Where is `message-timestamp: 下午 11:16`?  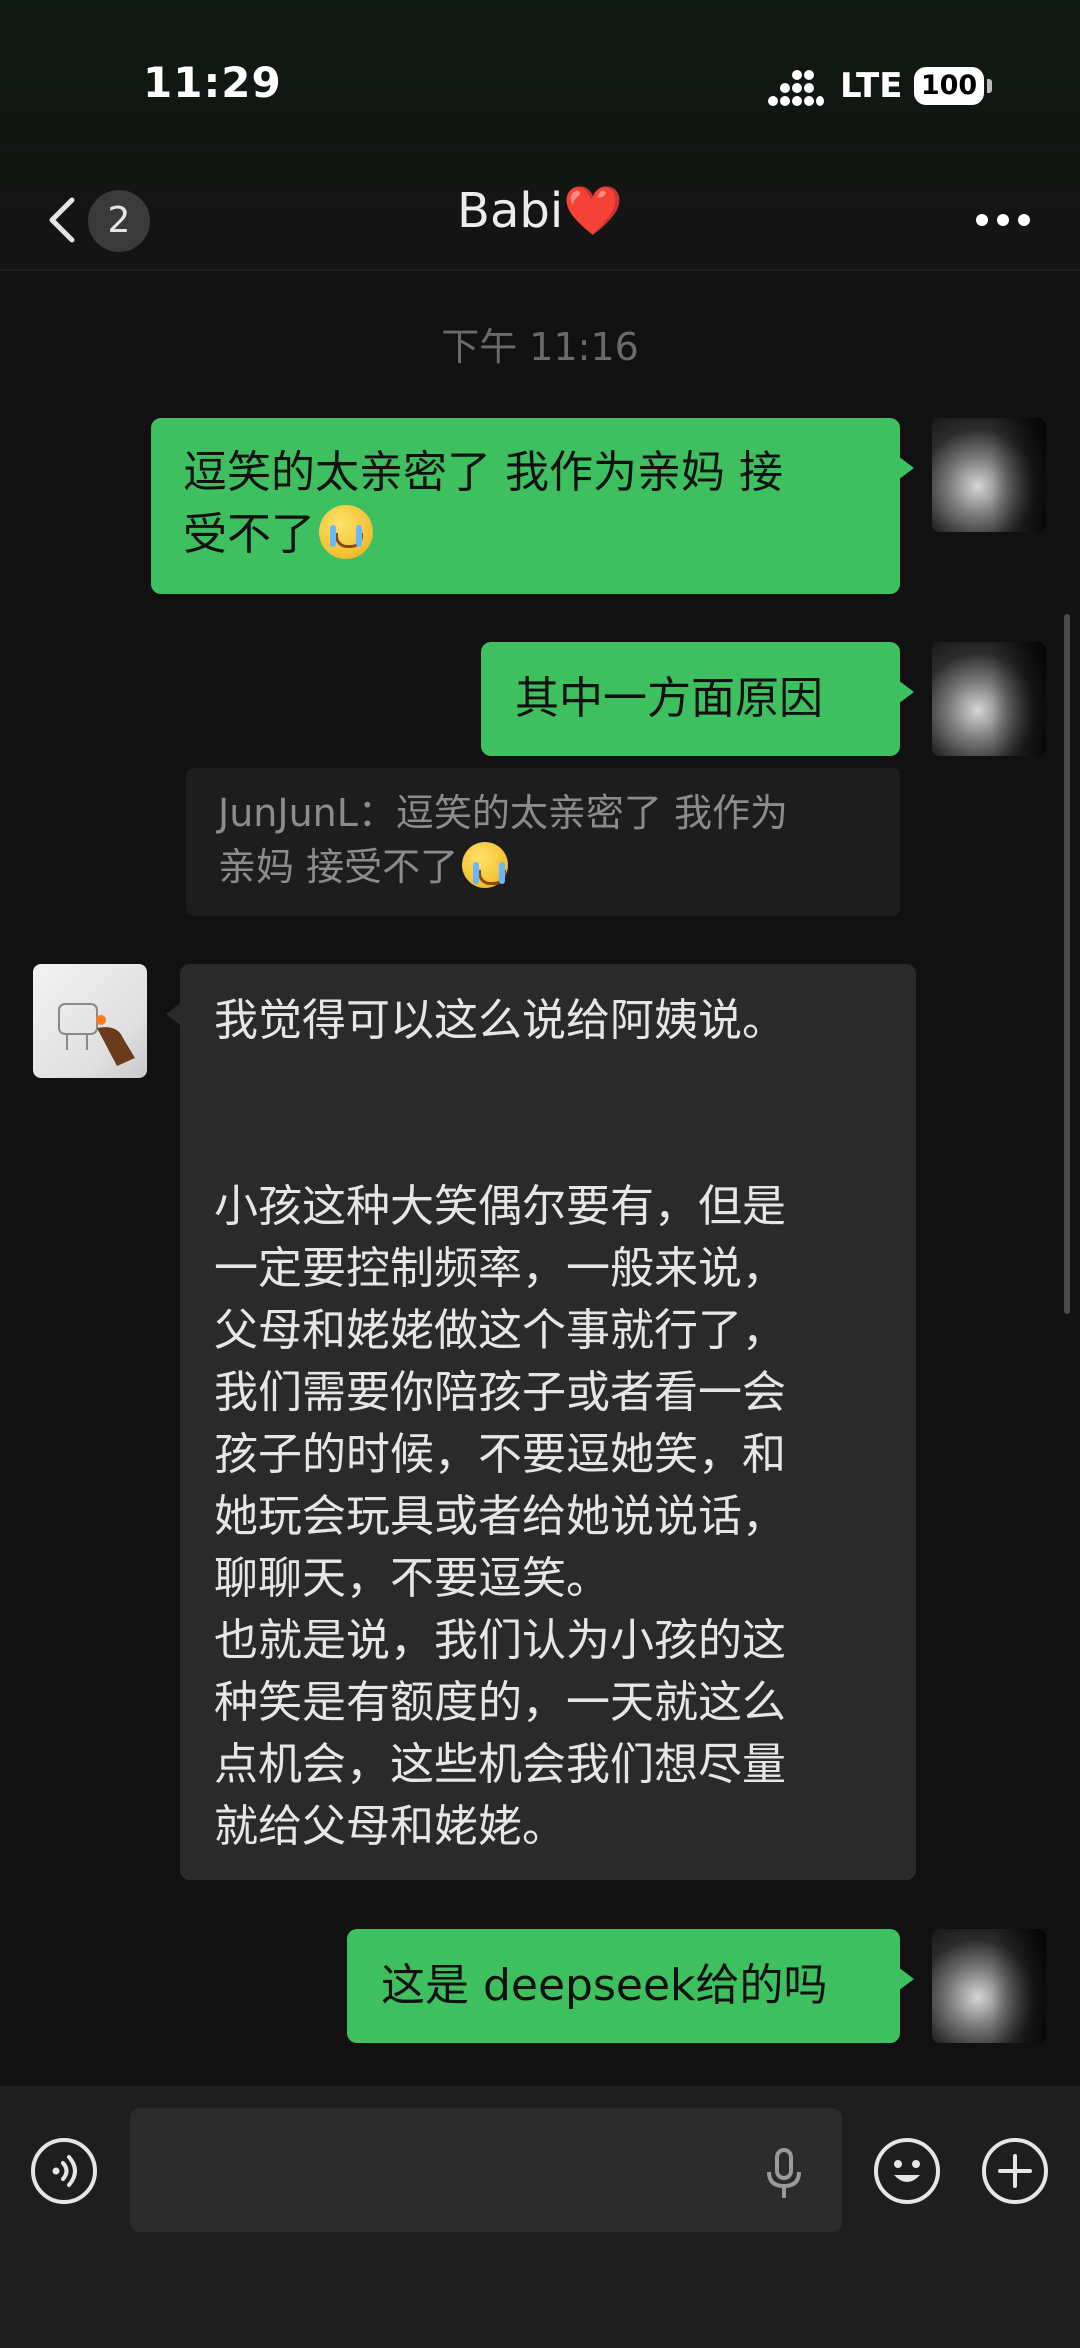 message-timestamp: 下午 11:16 is located at coordinates (540, 347).